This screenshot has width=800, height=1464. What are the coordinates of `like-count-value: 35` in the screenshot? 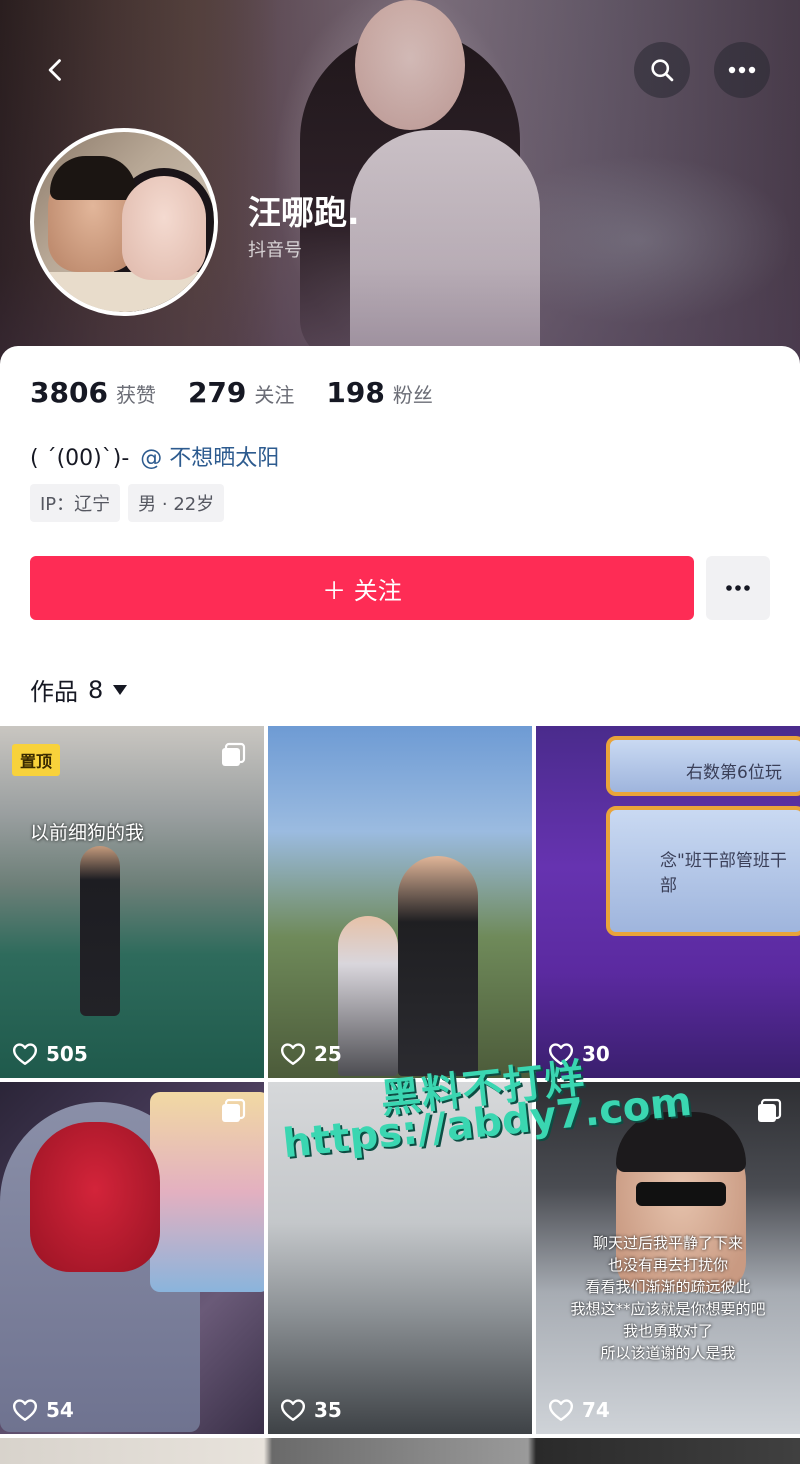 It's located at (328, 1410).